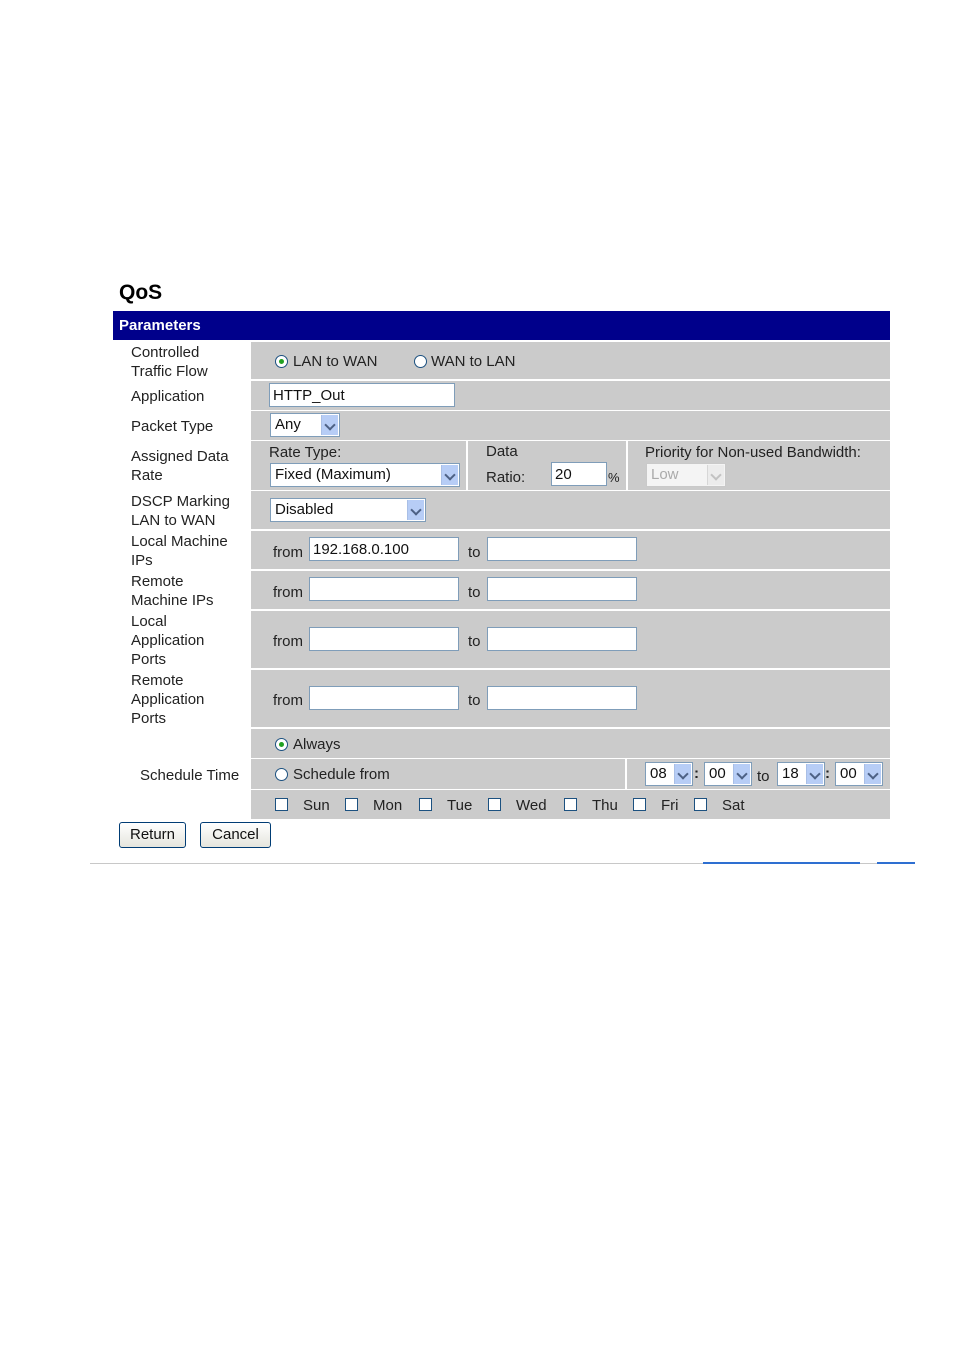 Image resolution: width=954 pixels, height=1350 pixels. Describe the element at coordinates (753, 452) in the screenshot. I see `priority-label: Priority for Non-used Bandwidth:` at that location.